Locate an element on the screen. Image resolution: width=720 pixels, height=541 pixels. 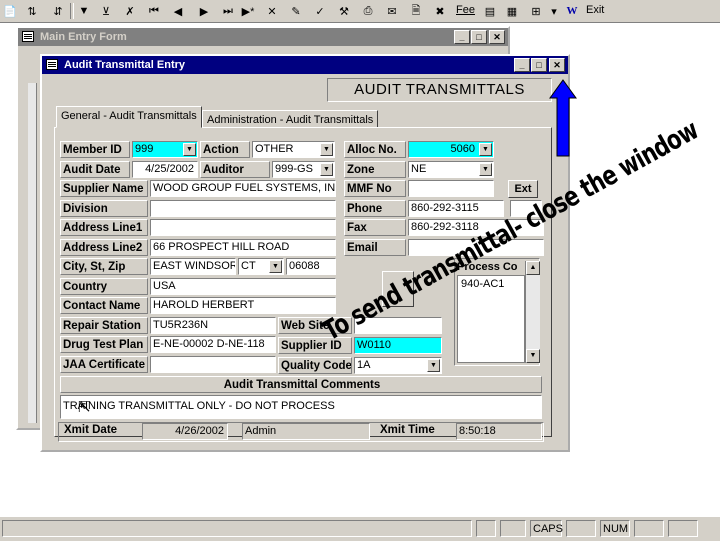
phone-field: 860-292-3115 is located at coordinates (456, 208).